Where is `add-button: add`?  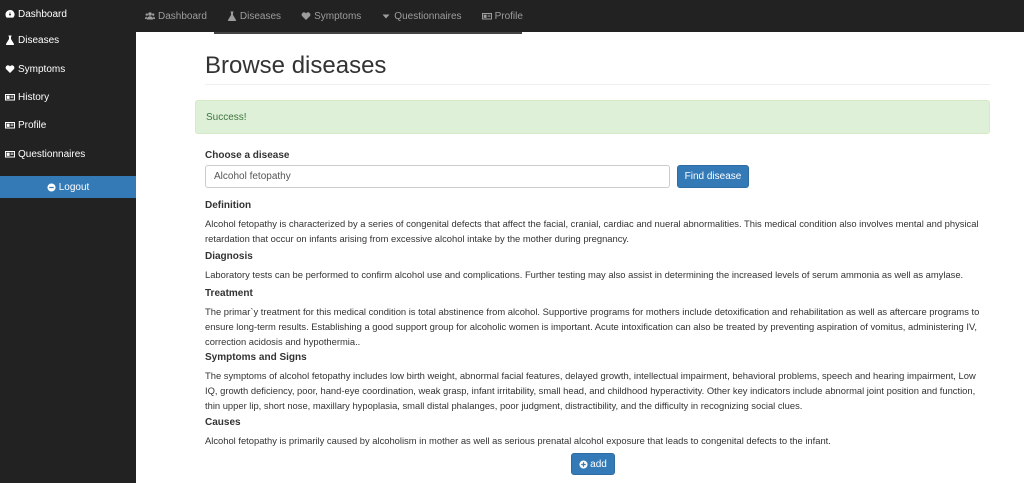
add-button: add is located at coordinates (593, 464).